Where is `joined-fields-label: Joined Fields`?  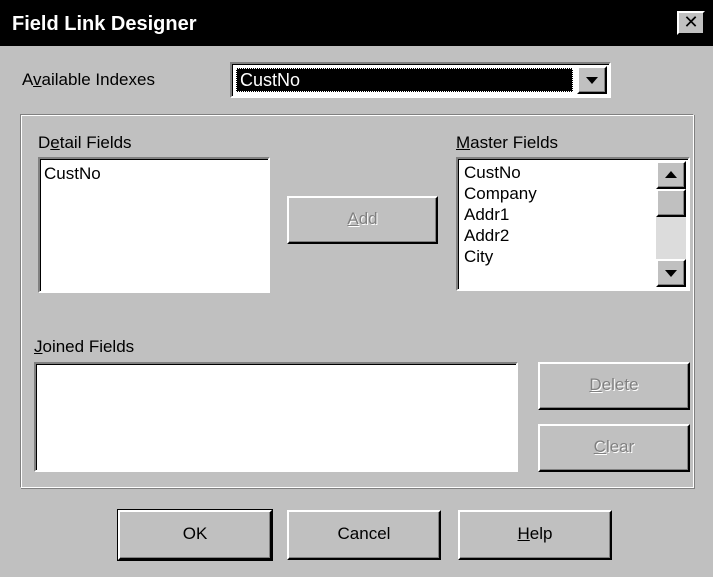
joined-fields-label: Joined Fields is located at coordinates (84, 346).